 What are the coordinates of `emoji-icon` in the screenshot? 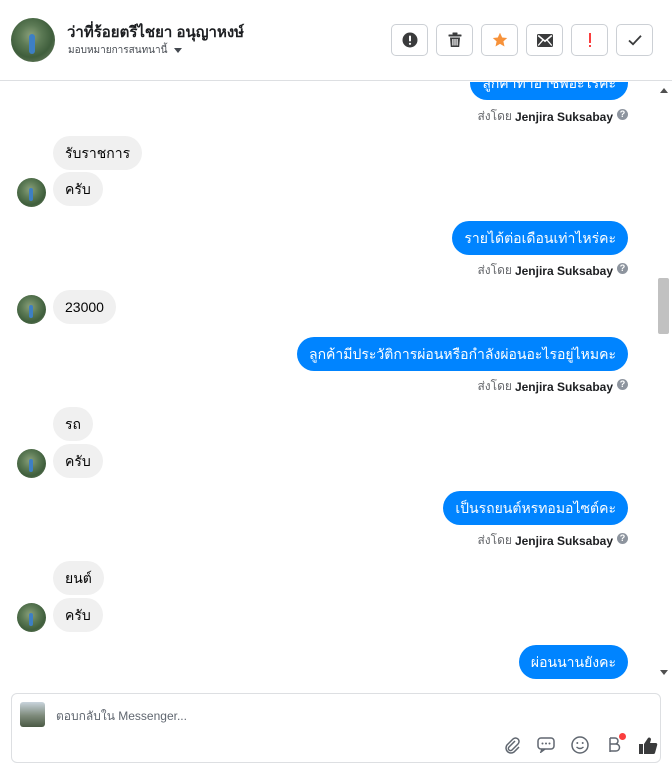 It's located at (580, 745).